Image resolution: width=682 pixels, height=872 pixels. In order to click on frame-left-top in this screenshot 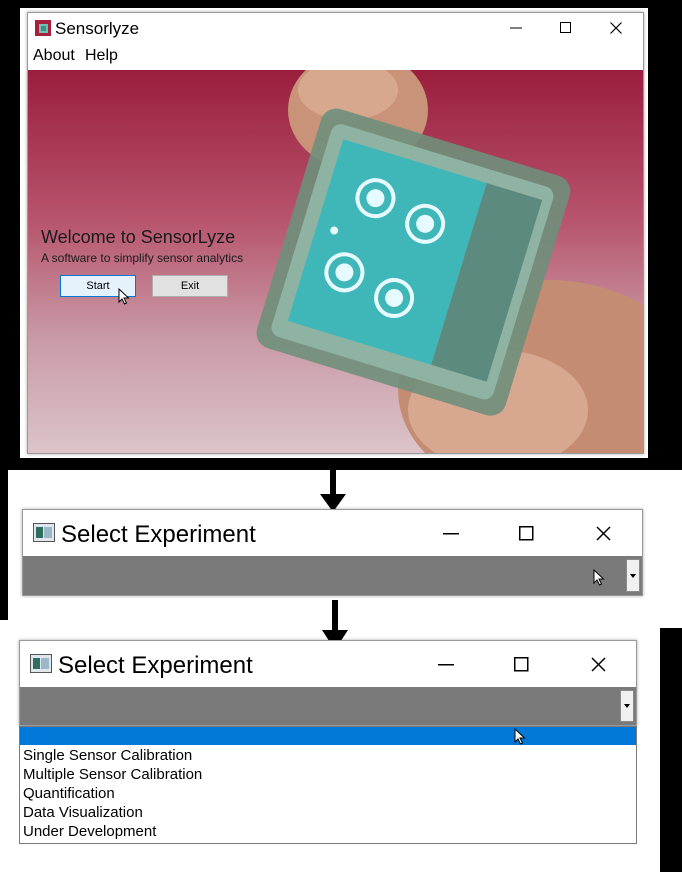, I will do `click(10, 235)`.